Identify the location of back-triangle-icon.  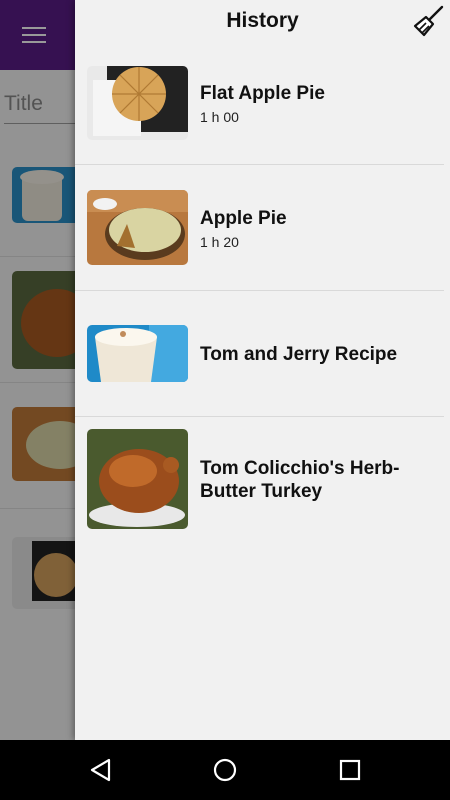
(100, 770).